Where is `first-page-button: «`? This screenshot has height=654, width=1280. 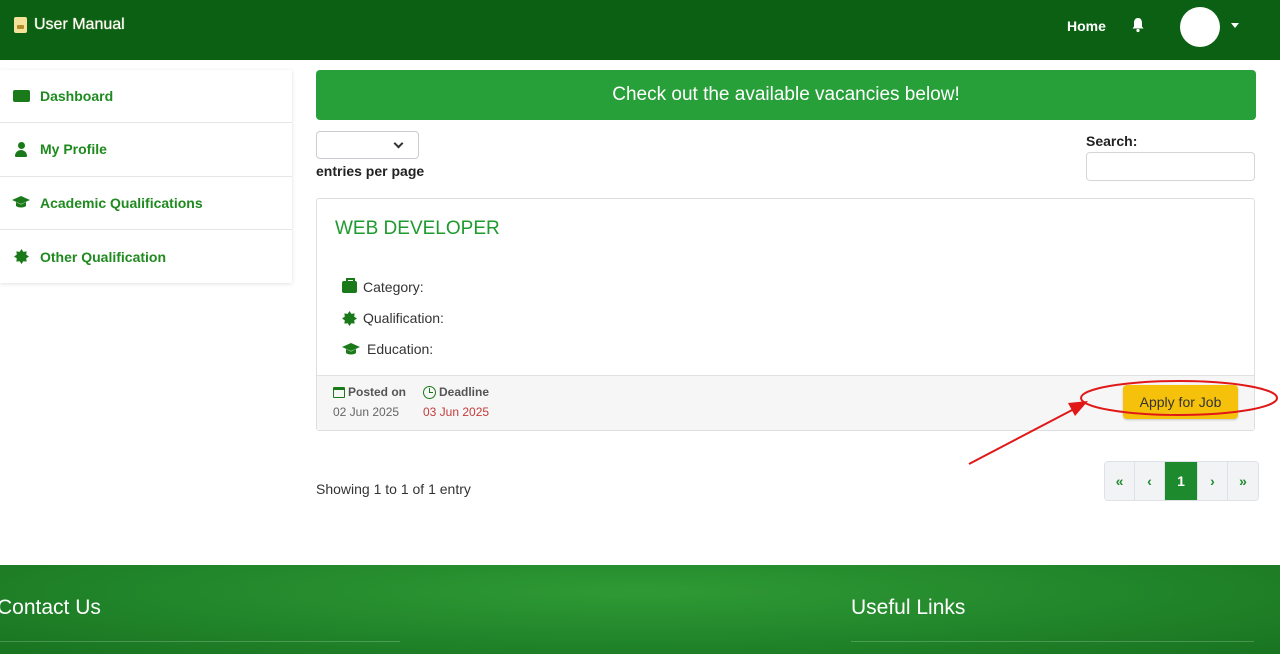 first-page-button: « is located at coordinates (1120, 481).